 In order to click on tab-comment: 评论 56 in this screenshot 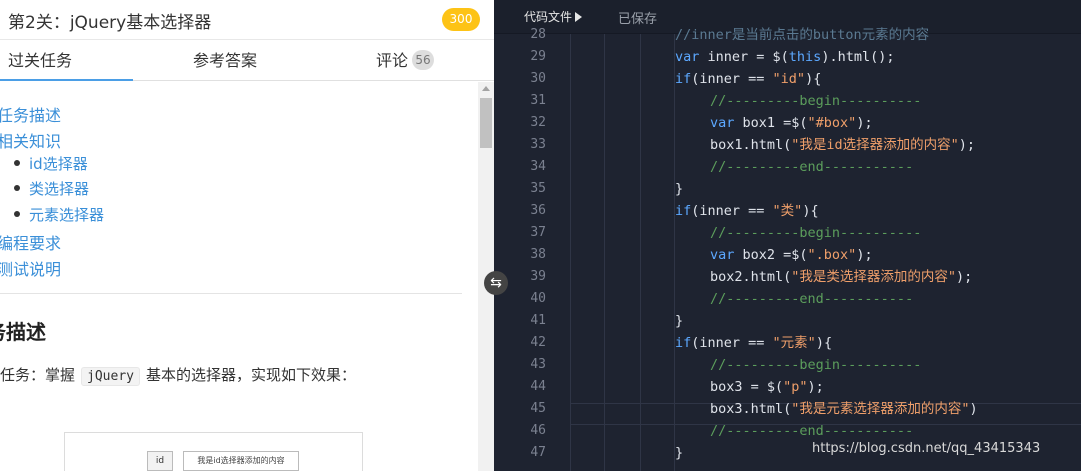, I will do `click(405, 61)`.